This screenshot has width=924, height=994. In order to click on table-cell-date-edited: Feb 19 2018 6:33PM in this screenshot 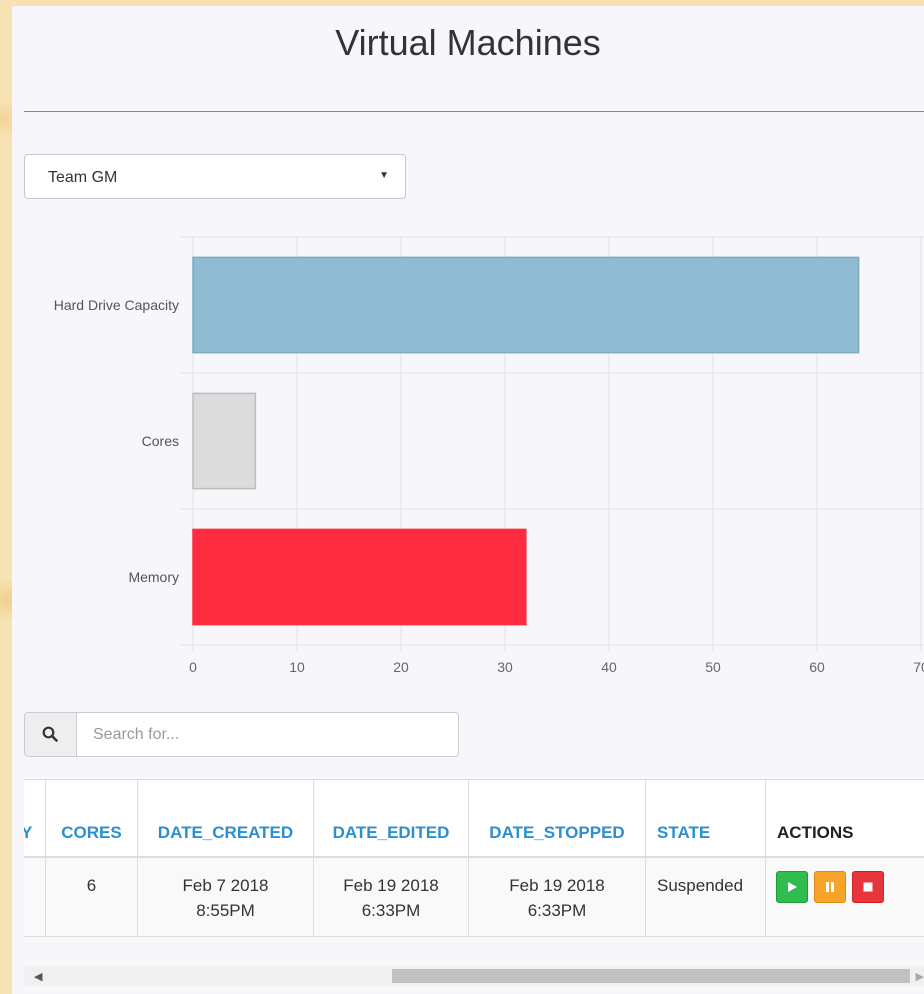, I will do `click(391, 897)`.